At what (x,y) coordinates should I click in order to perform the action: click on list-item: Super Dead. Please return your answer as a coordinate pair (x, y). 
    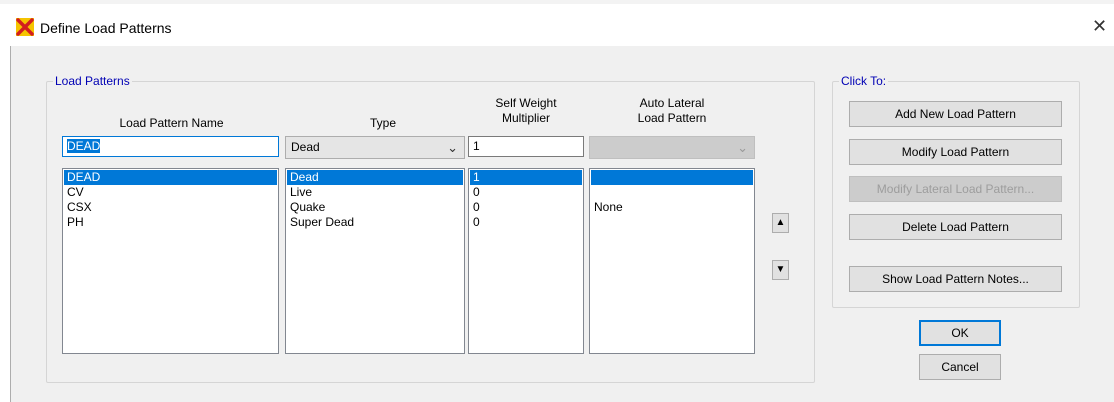
    Looking at the image, I should click on (375, 222).